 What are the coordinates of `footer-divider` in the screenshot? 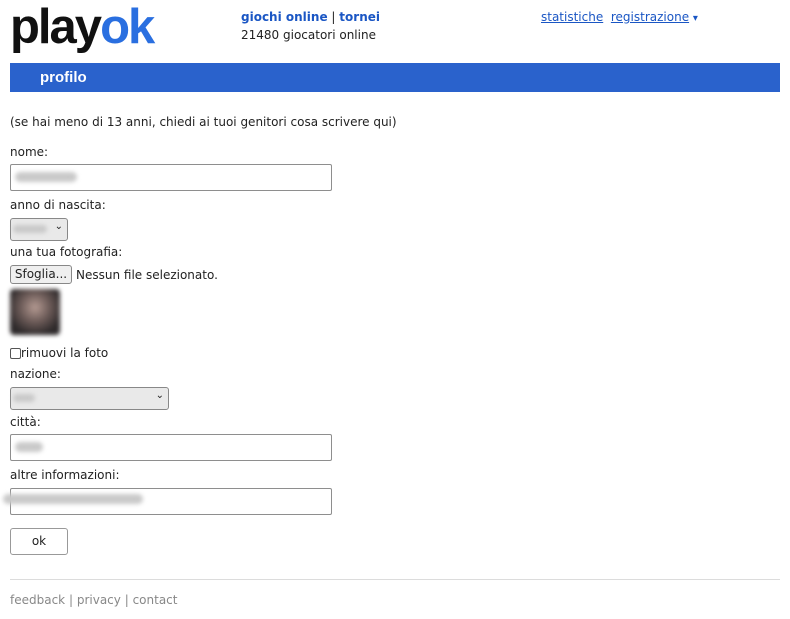 It's located at (395, 579).